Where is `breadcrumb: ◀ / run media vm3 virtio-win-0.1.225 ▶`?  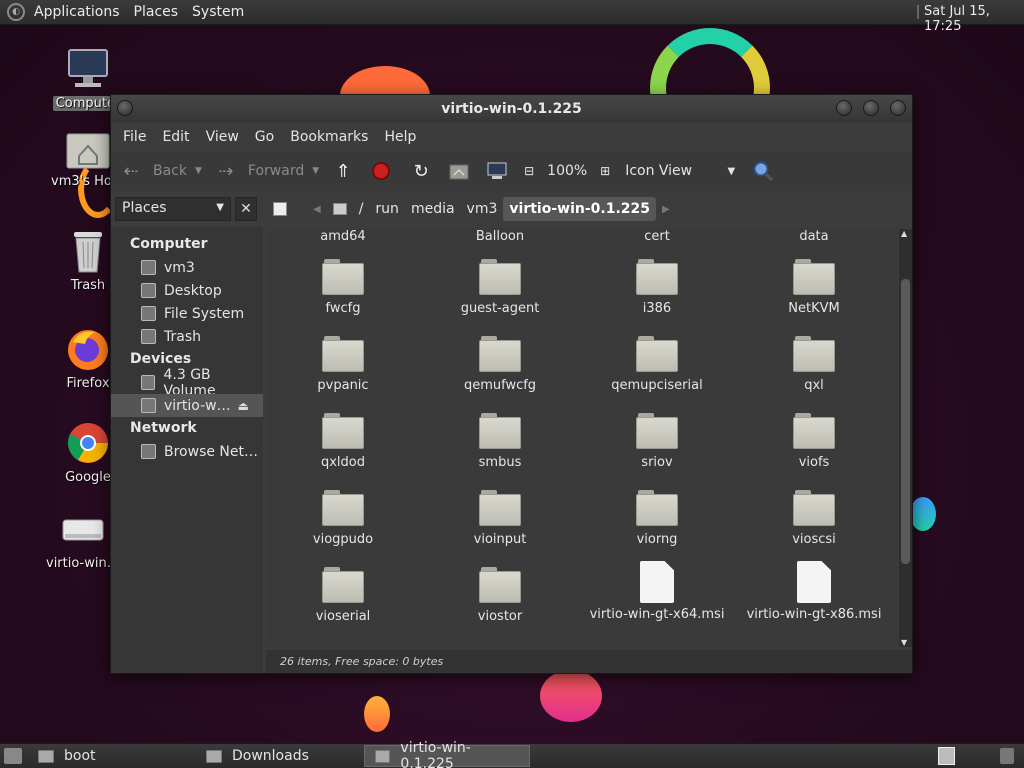 breadcrumb: ◀ / run media vm3 virtio-win-0.1.225 ▶ is located at coordinates (471, 209).